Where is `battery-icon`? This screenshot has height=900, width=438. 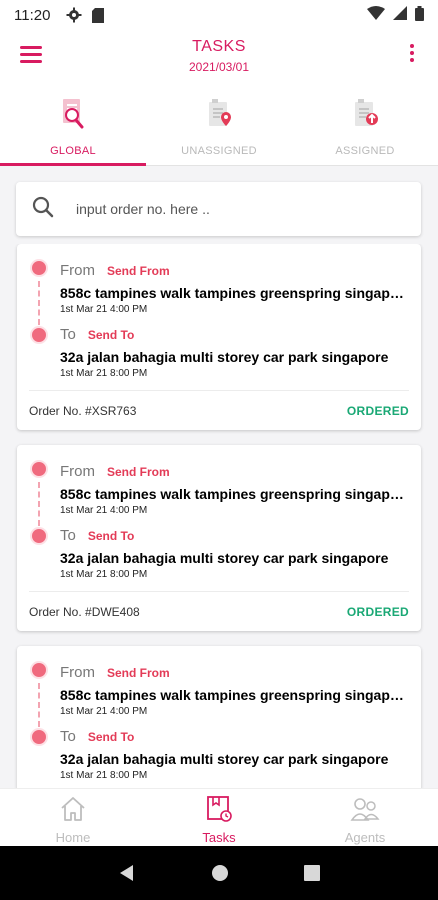 battery-icon is located at coordinates (419, 15).